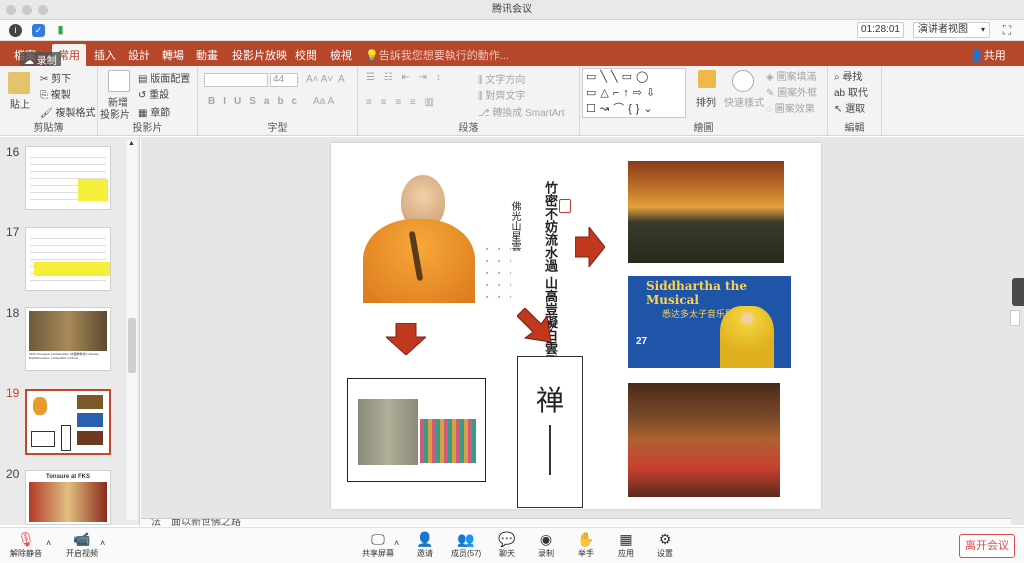 The image size is (1024, 563). What do you see at coordinates (153, 93) in the screenshot?
I see `reset-button: ↺ 重設` at bounding box center [153, 93].